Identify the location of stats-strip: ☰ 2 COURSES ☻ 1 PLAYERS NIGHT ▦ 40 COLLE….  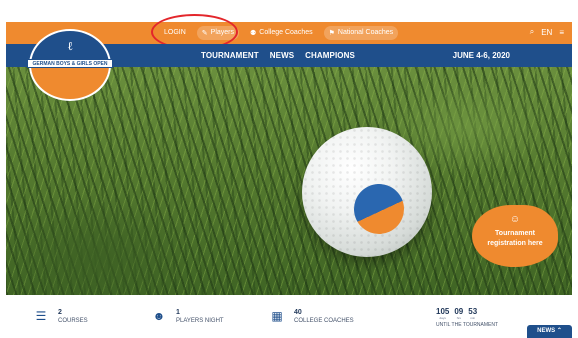
(289, 316).